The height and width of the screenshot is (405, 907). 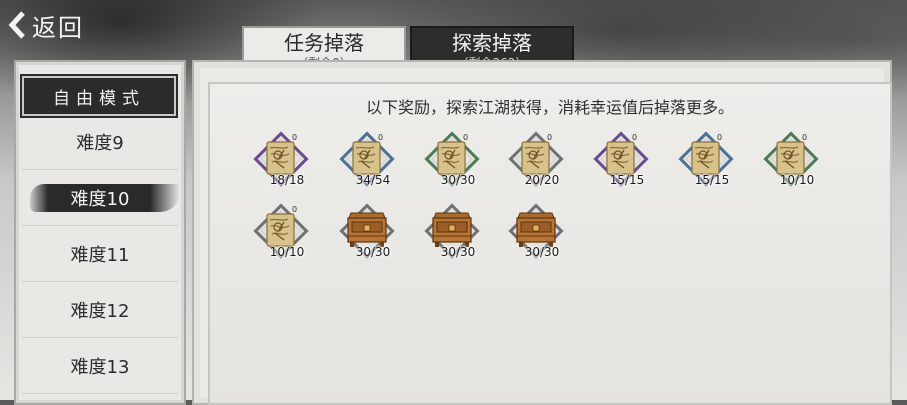 What do you see at coordinates (373, 180) in the screenshot?
I see `reward-count: 34/54` at bounding box center [373, 180].